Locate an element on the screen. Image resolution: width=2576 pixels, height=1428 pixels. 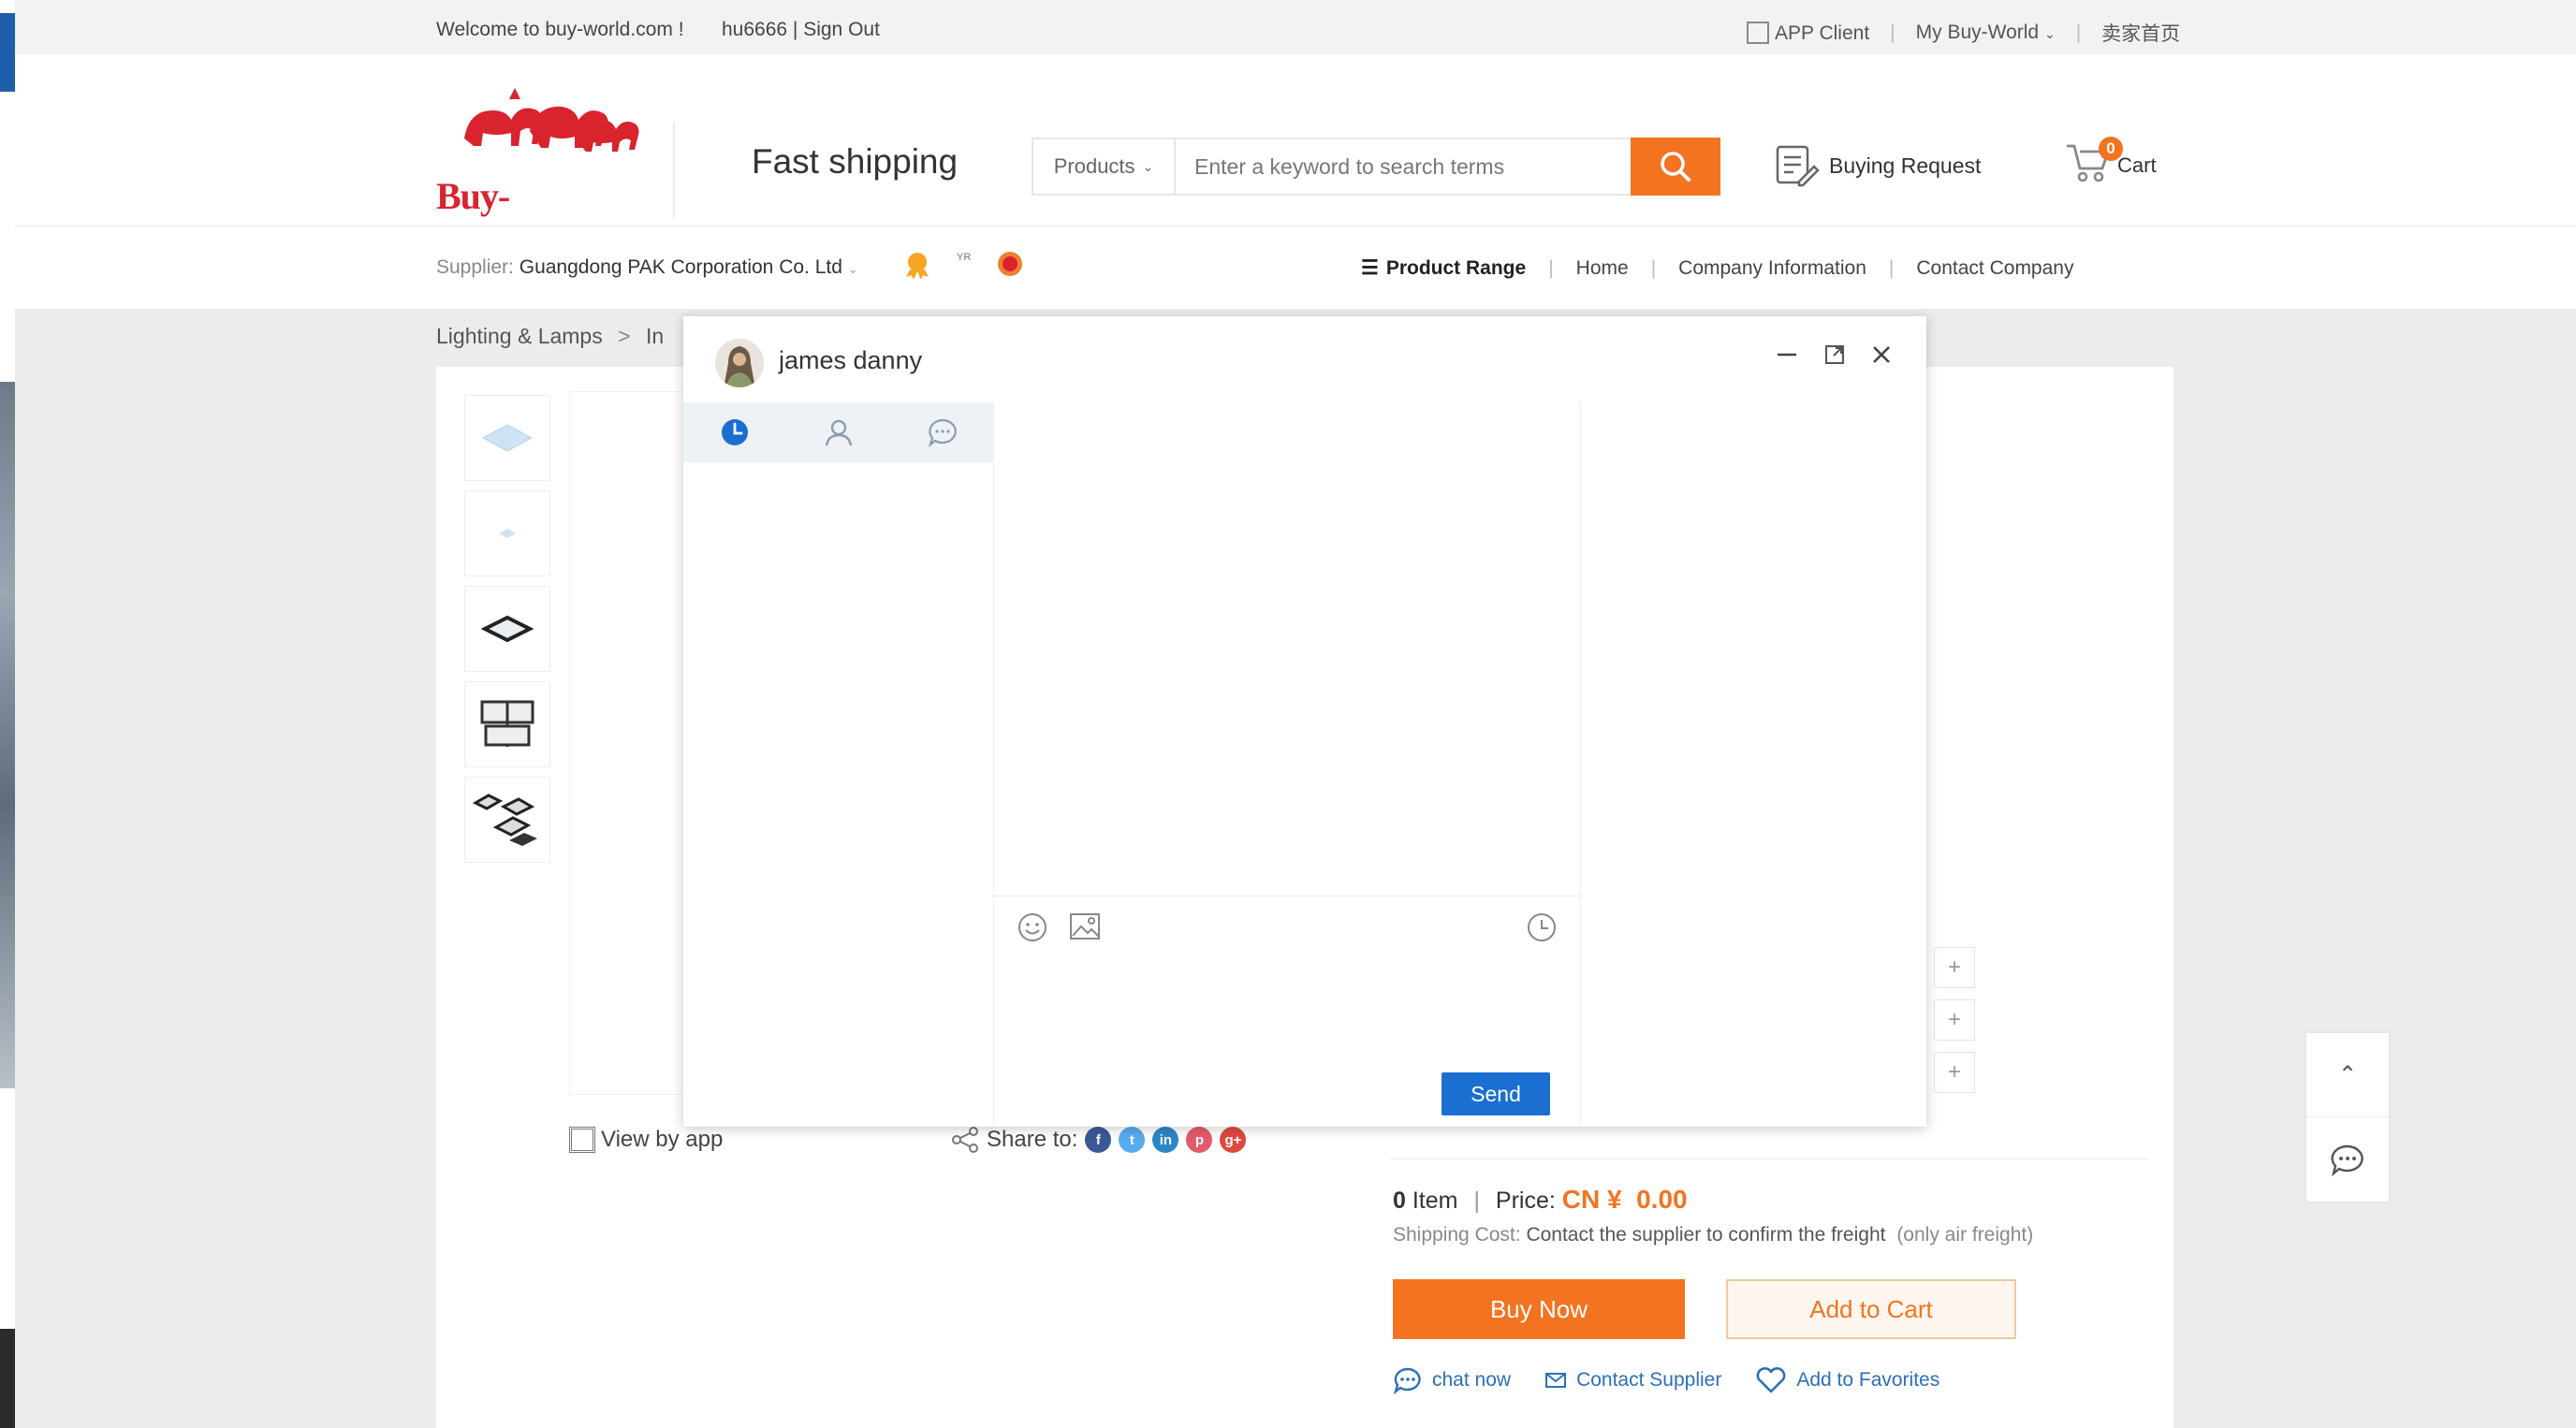
app-client-link: APP Client is located at coordinates (1808, 33).